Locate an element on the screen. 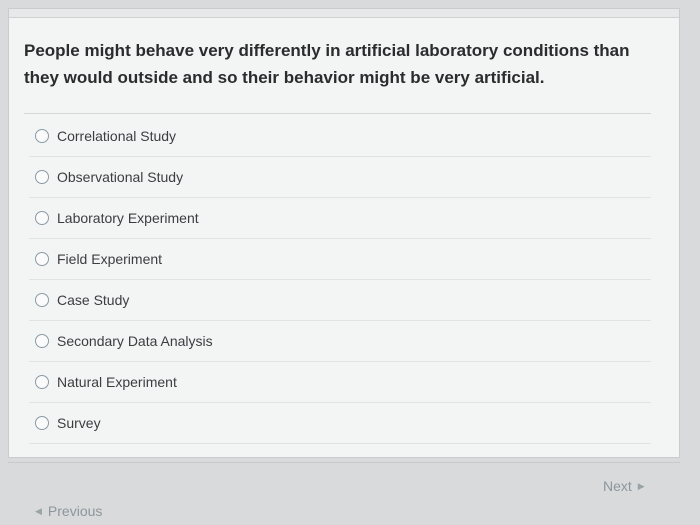 The image size is (700, 525). caret-right-icon: ▶ is located at coordinates (641, 485).